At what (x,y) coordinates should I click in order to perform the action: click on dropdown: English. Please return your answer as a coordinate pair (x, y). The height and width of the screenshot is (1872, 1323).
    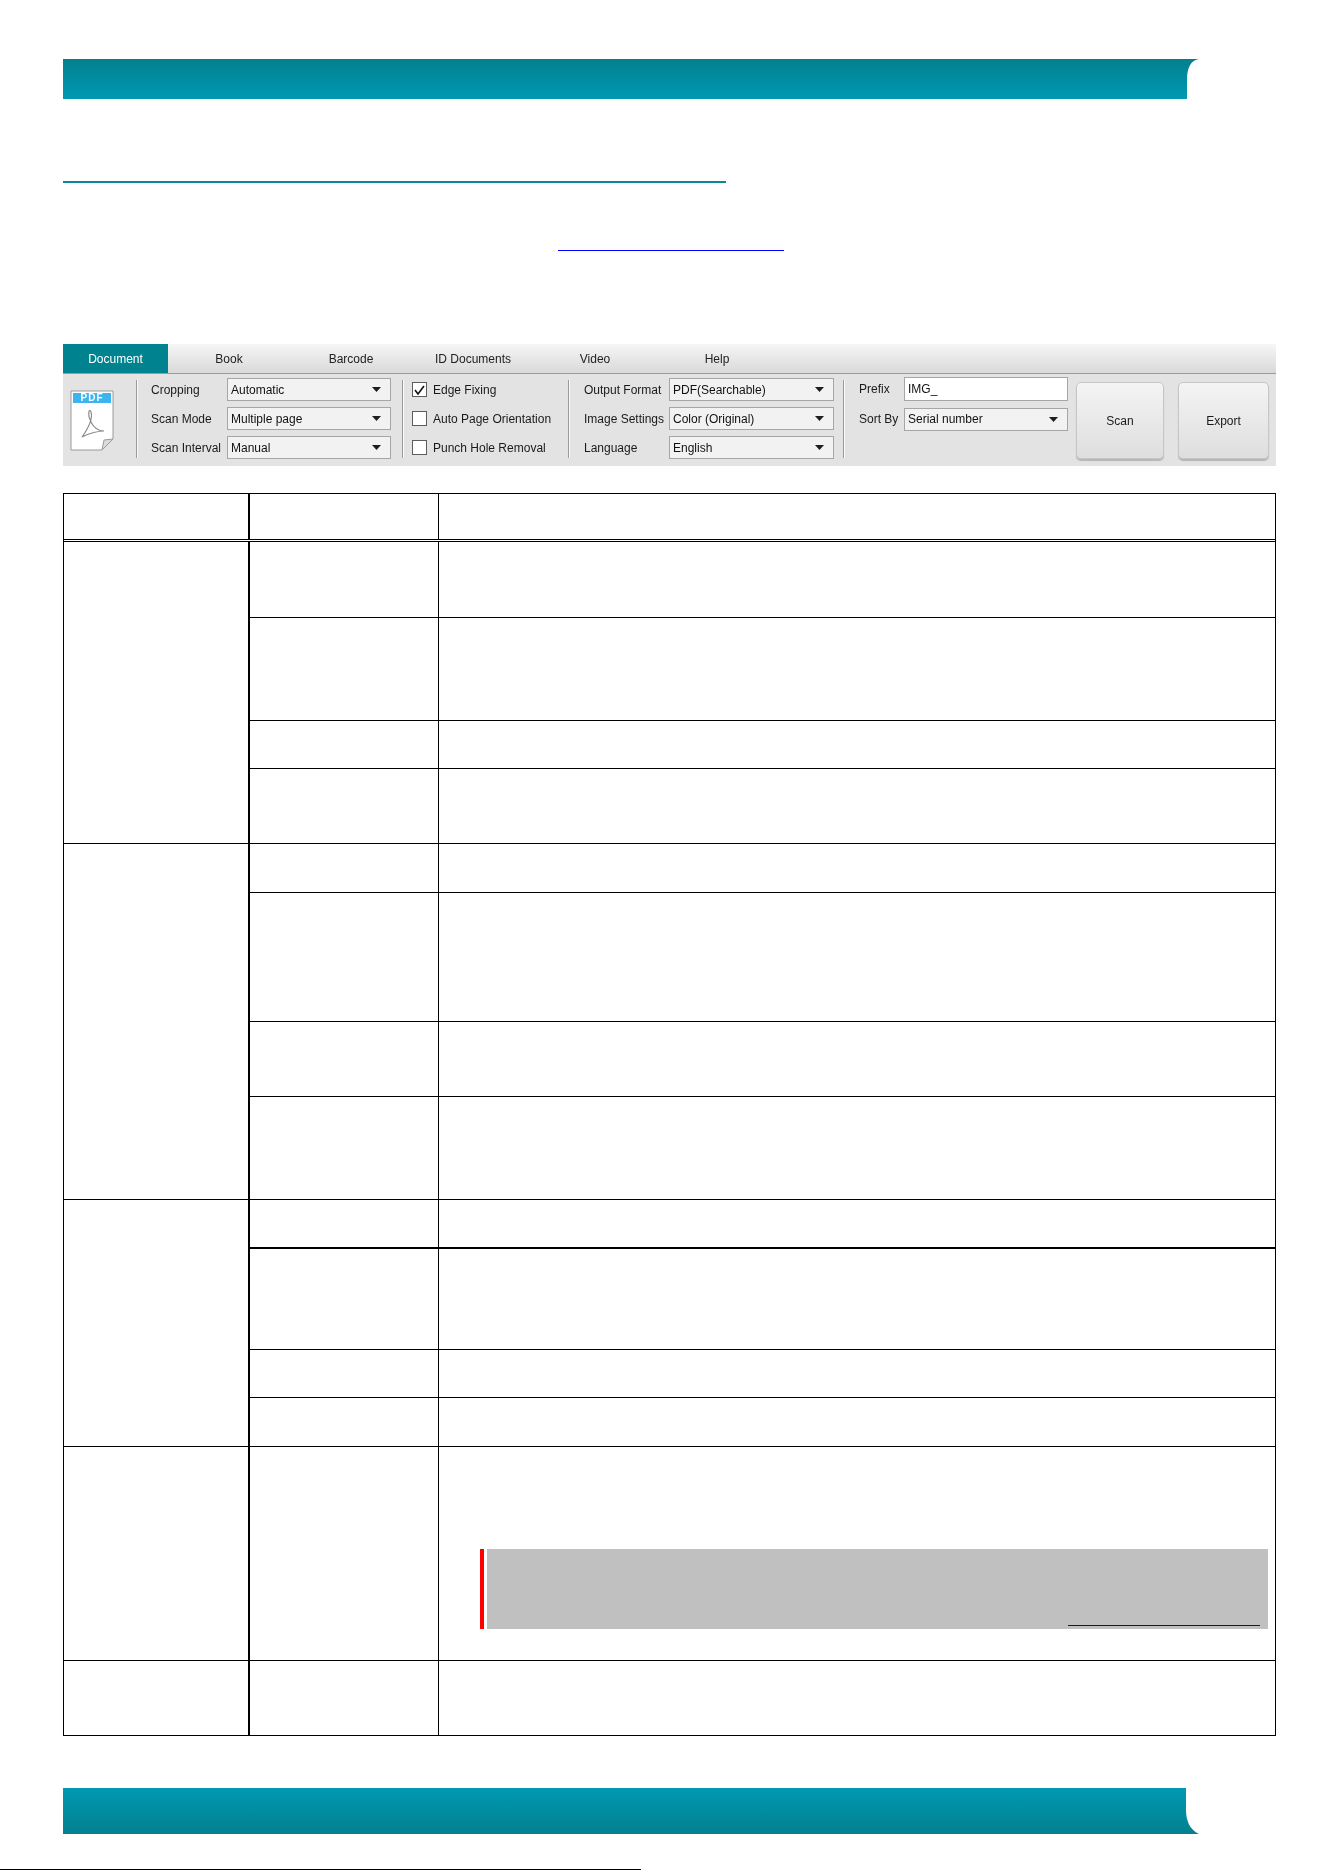
    Looking at the image, I should click on (751, 447).